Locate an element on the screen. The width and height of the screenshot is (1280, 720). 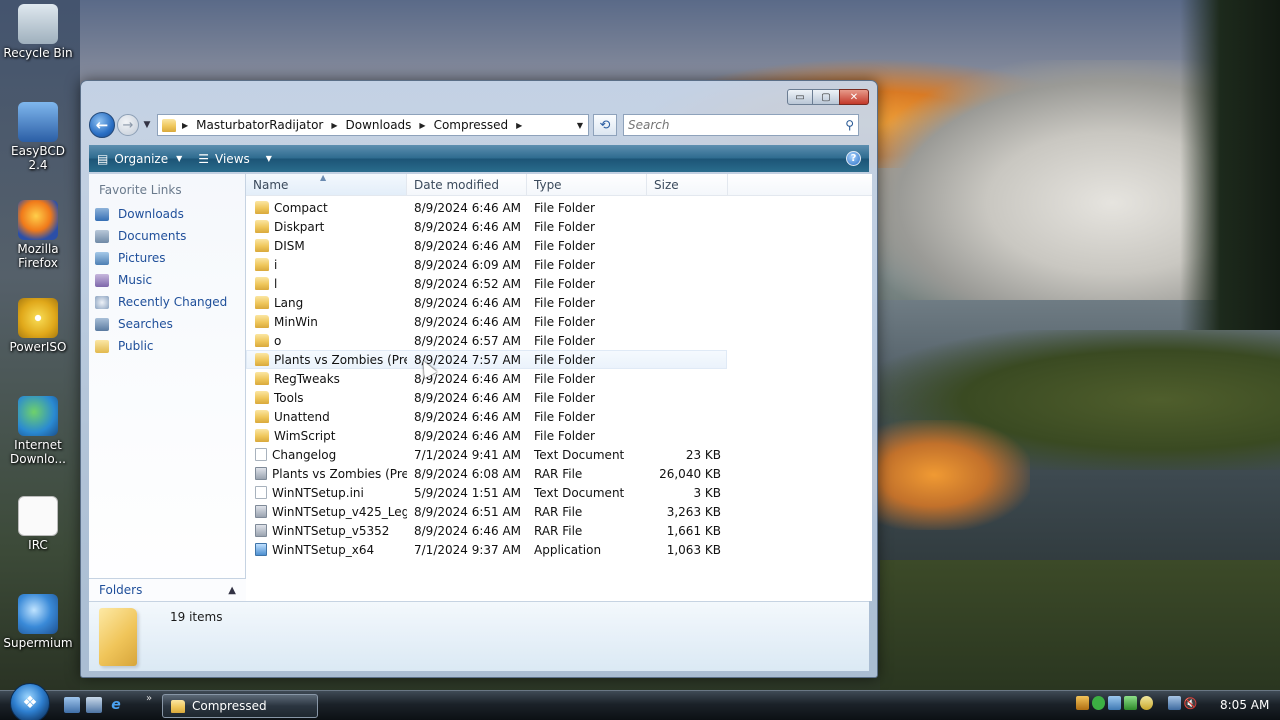
favorite-link-pictures: Pictures is located at coordinates (167, 258).